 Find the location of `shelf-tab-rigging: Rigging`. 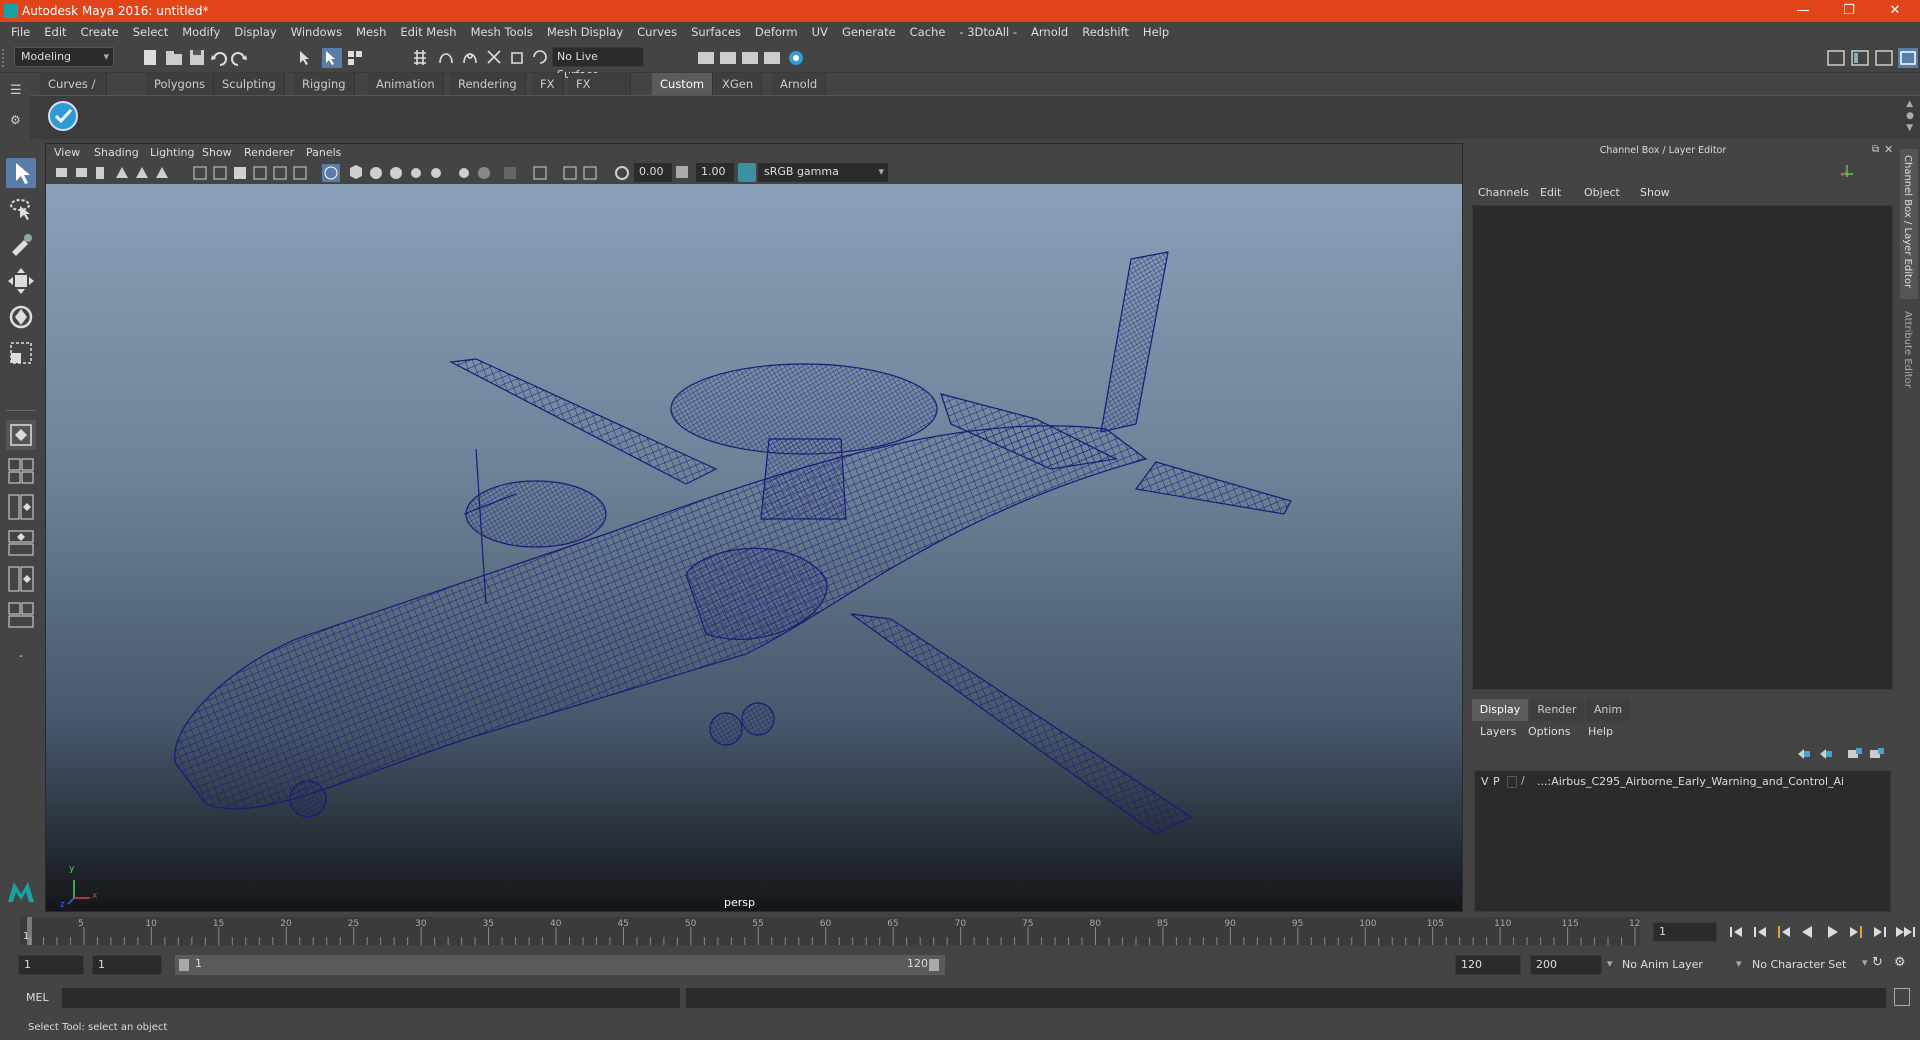

shelf-tab-rigging: Rigging is located at coordinates (324, 84).